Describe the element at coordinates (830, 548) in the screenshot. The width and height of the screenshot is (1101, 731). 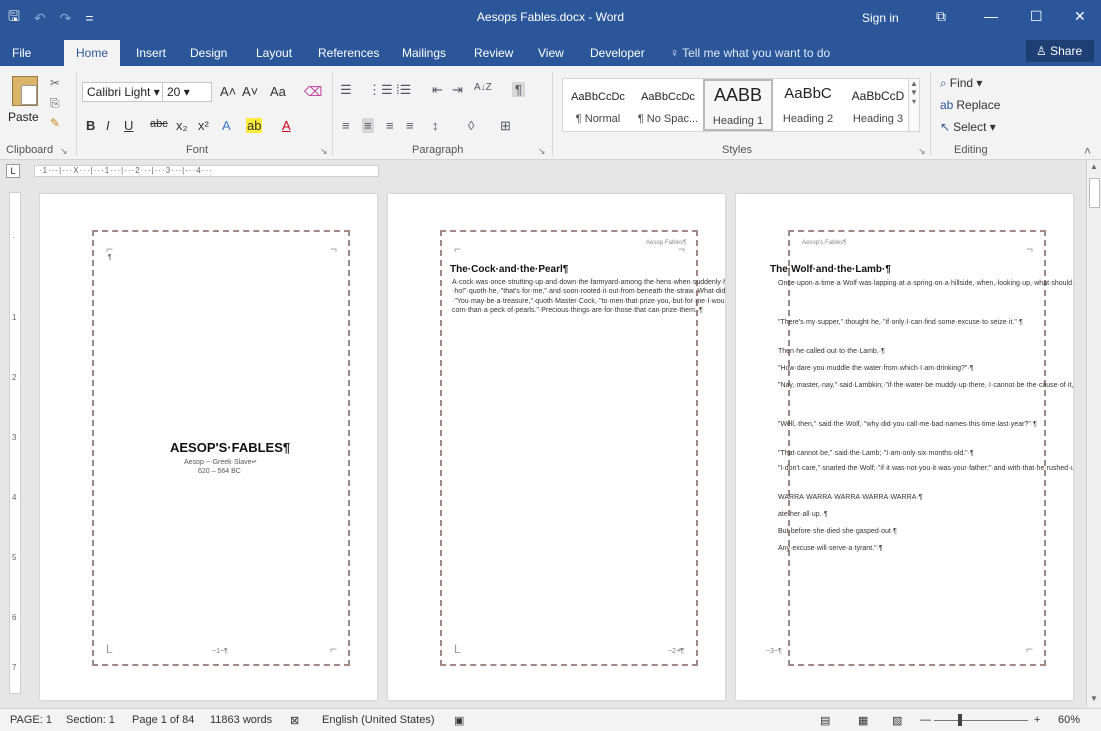
I see `fable-paragraph: Any·excuse·will·serve·a·tyrant."·¶` at that location.